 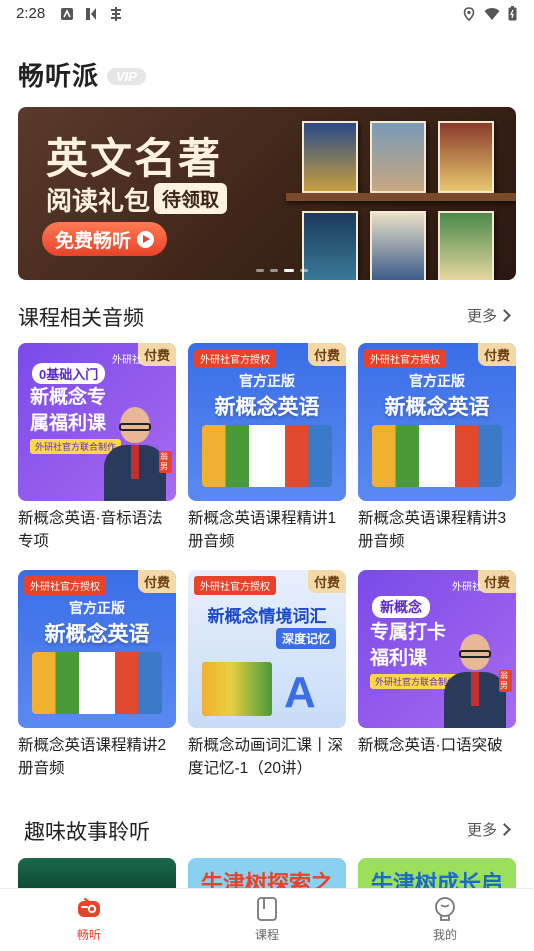 I want to click on app-badge-icon, so click(x=116, y=14).